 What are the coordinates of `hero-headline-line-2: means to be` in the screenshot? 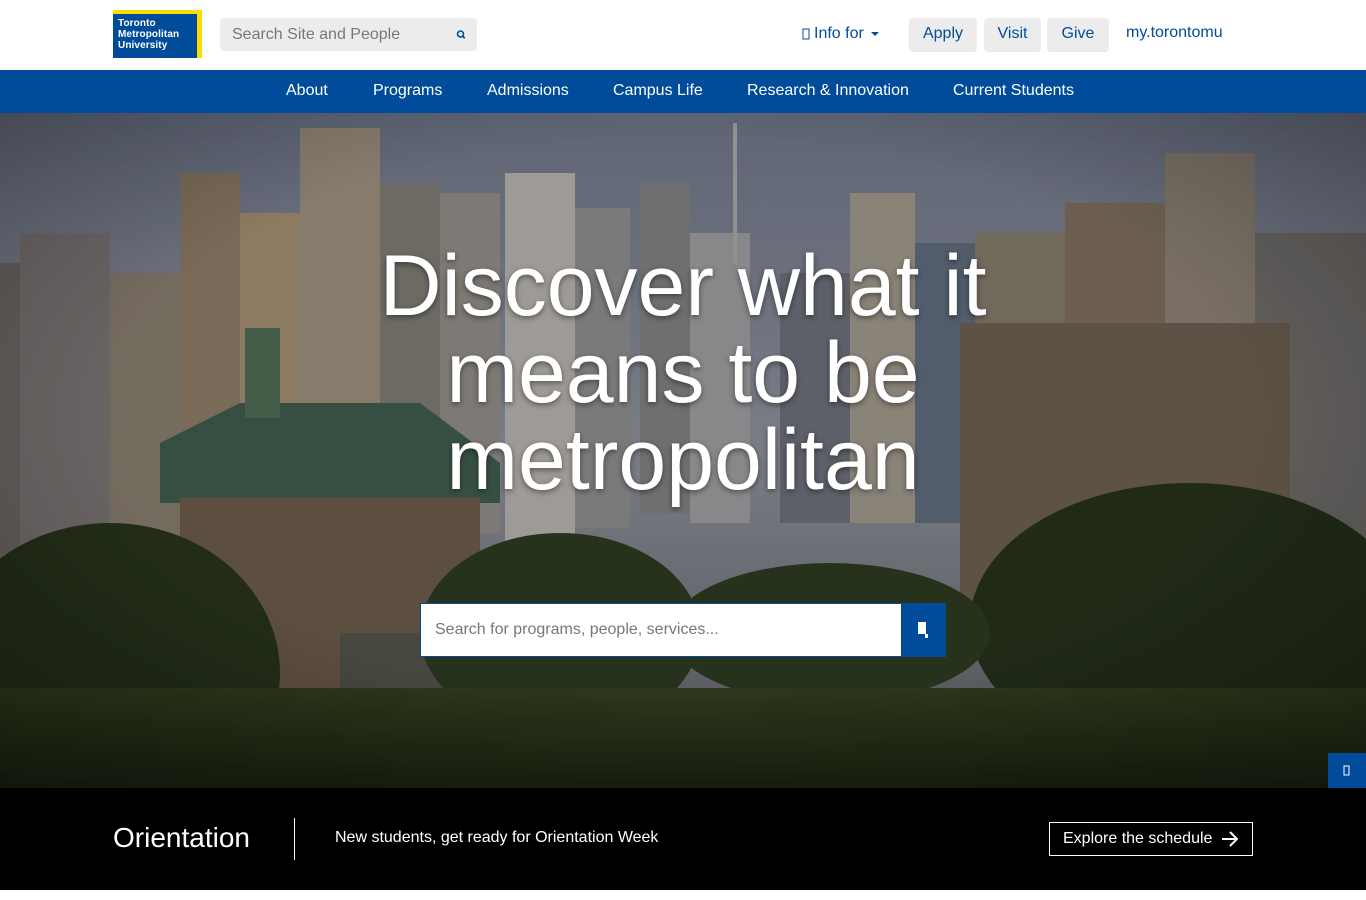 It's located at (683, 373).